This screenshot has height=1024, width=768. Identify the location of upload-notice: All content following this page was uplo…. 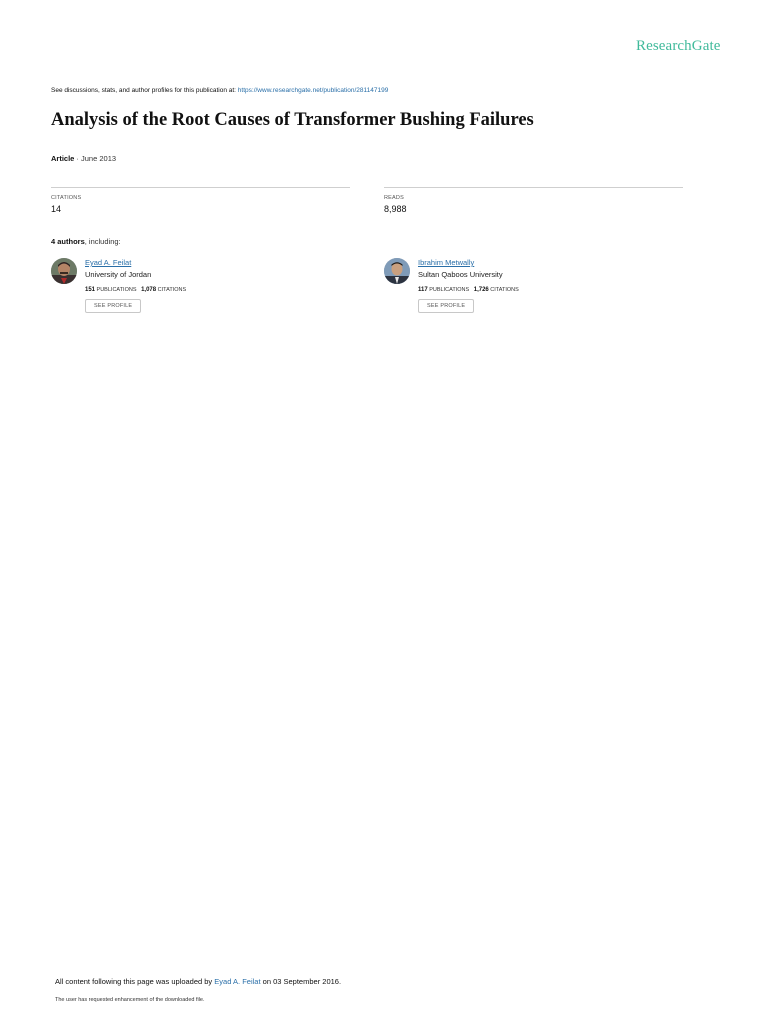
(198, 981).